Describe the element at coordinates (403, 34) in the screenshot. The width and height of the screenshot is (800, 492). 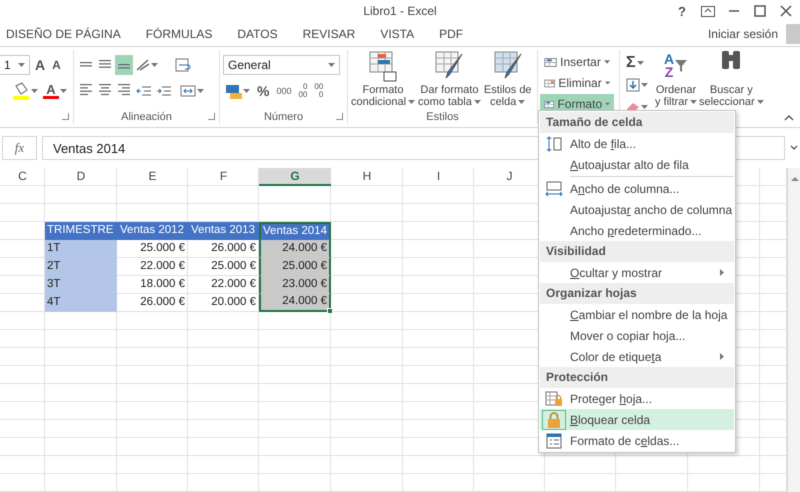
I see `ribbon-tab: VISTA` at that location.